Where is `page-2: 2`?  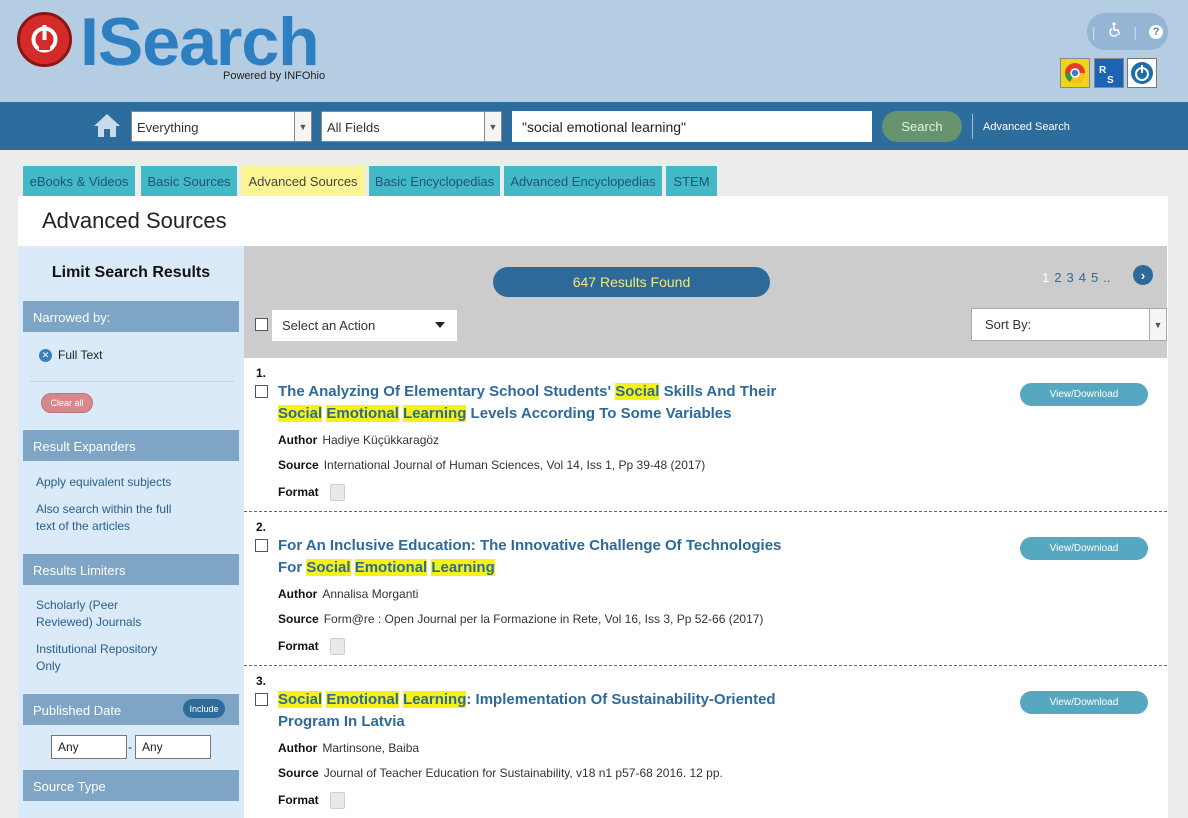 page-2: 2 is located at coordinates (1057, 277).